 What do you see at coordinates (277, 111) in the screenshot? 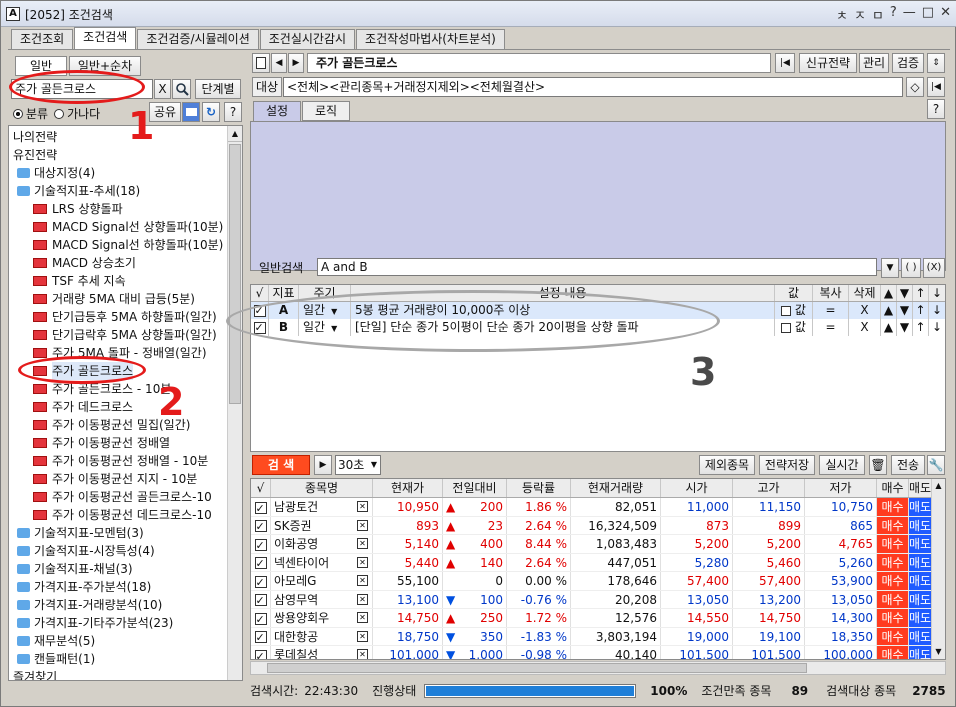
I see `tab-settings: 설정` at bounding box center [277, 111].